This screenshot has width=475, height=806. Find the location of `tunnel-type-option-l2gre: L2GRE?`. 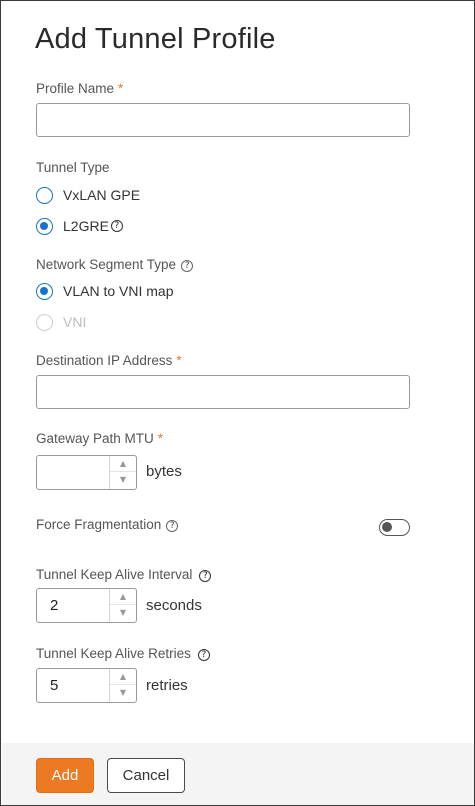

tunnel-type-option-l2gre: L2GRE? is located at coordinates (79, 226).